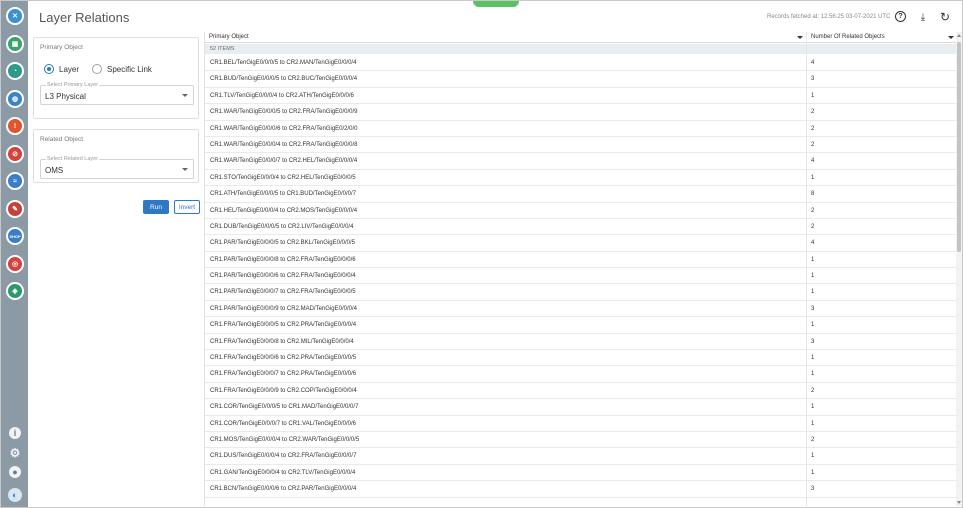 This screenshot has height=508, width=963. What do you see at coordinates (15, 453) in the screenshot?
I see `gear-icon: ⚙` at bounding box center [15, 453].